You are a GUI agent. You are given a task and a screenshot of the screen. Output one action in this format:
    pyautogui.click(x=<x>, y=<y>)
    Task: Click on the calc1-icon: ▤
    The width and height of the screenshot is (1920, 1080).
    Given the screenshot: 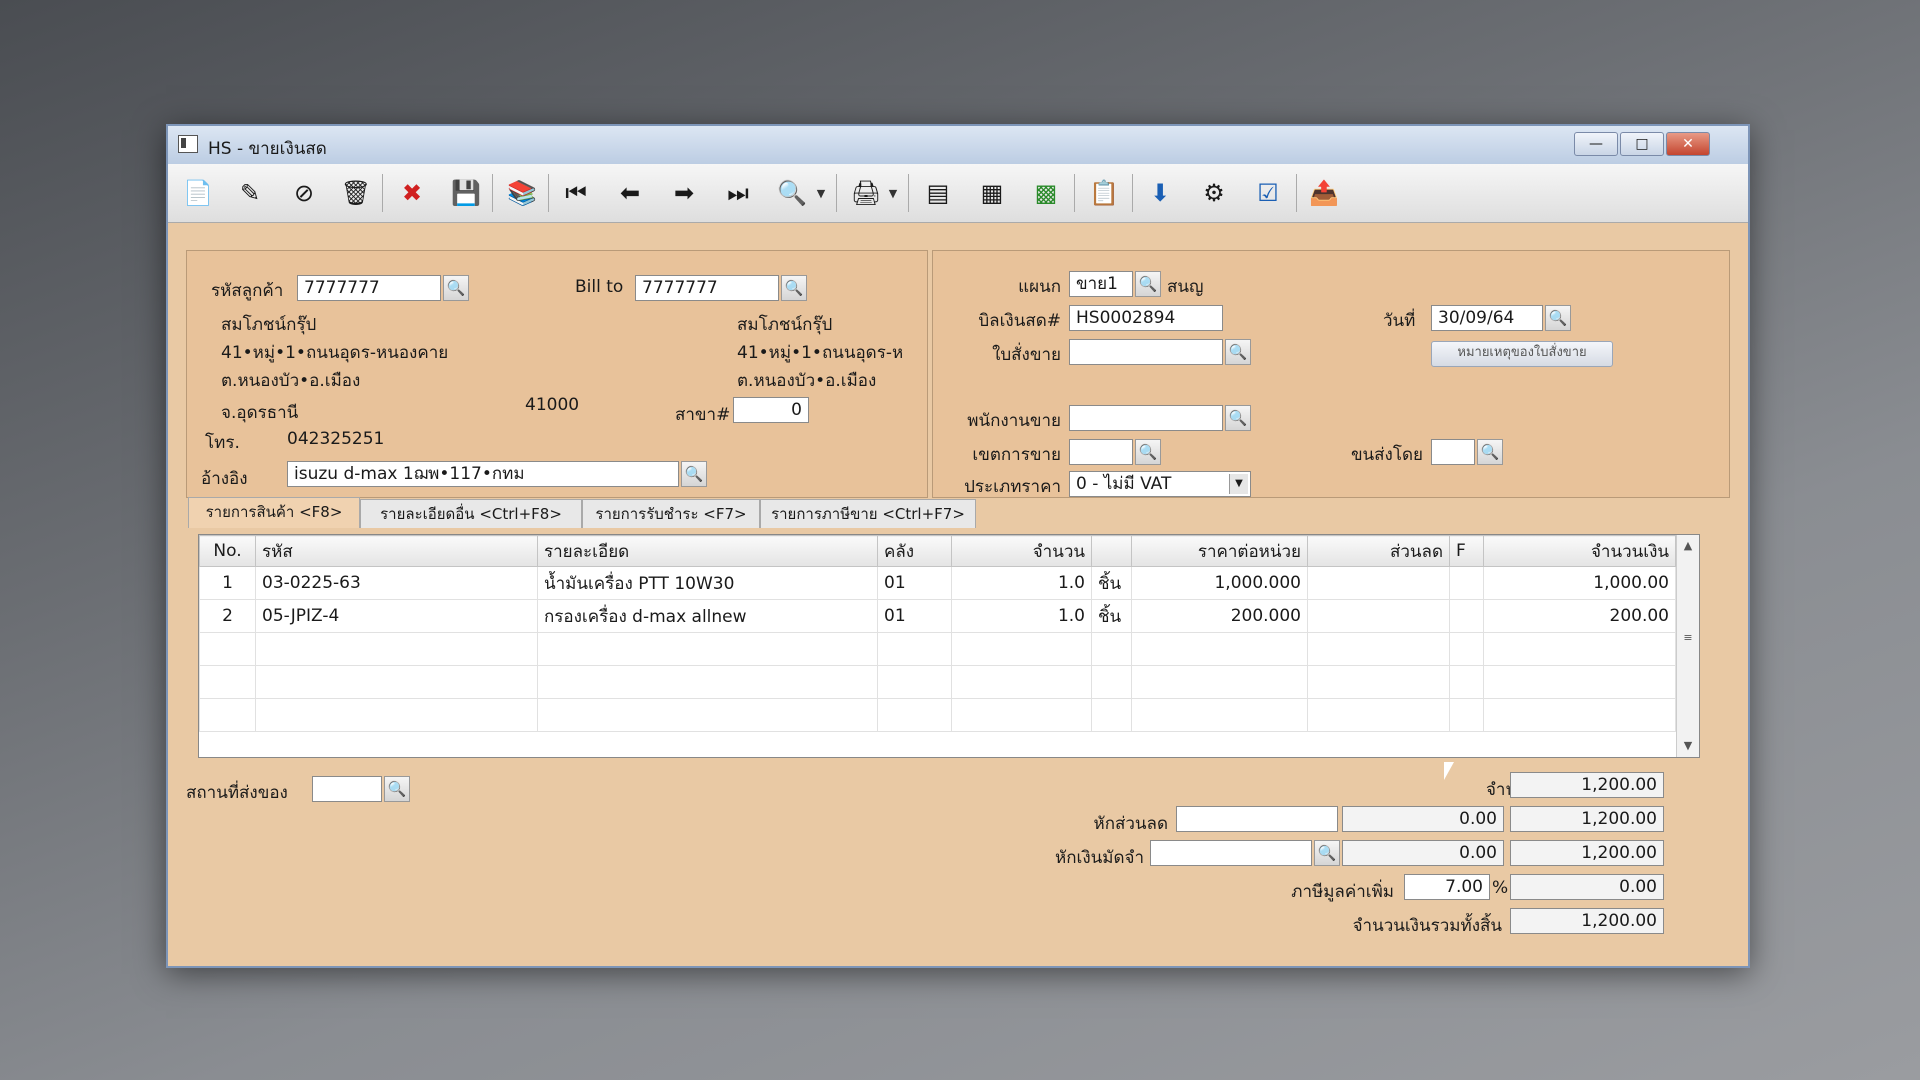 What is the action you would take?
    pyautogui.click(x=938, y=193)
    